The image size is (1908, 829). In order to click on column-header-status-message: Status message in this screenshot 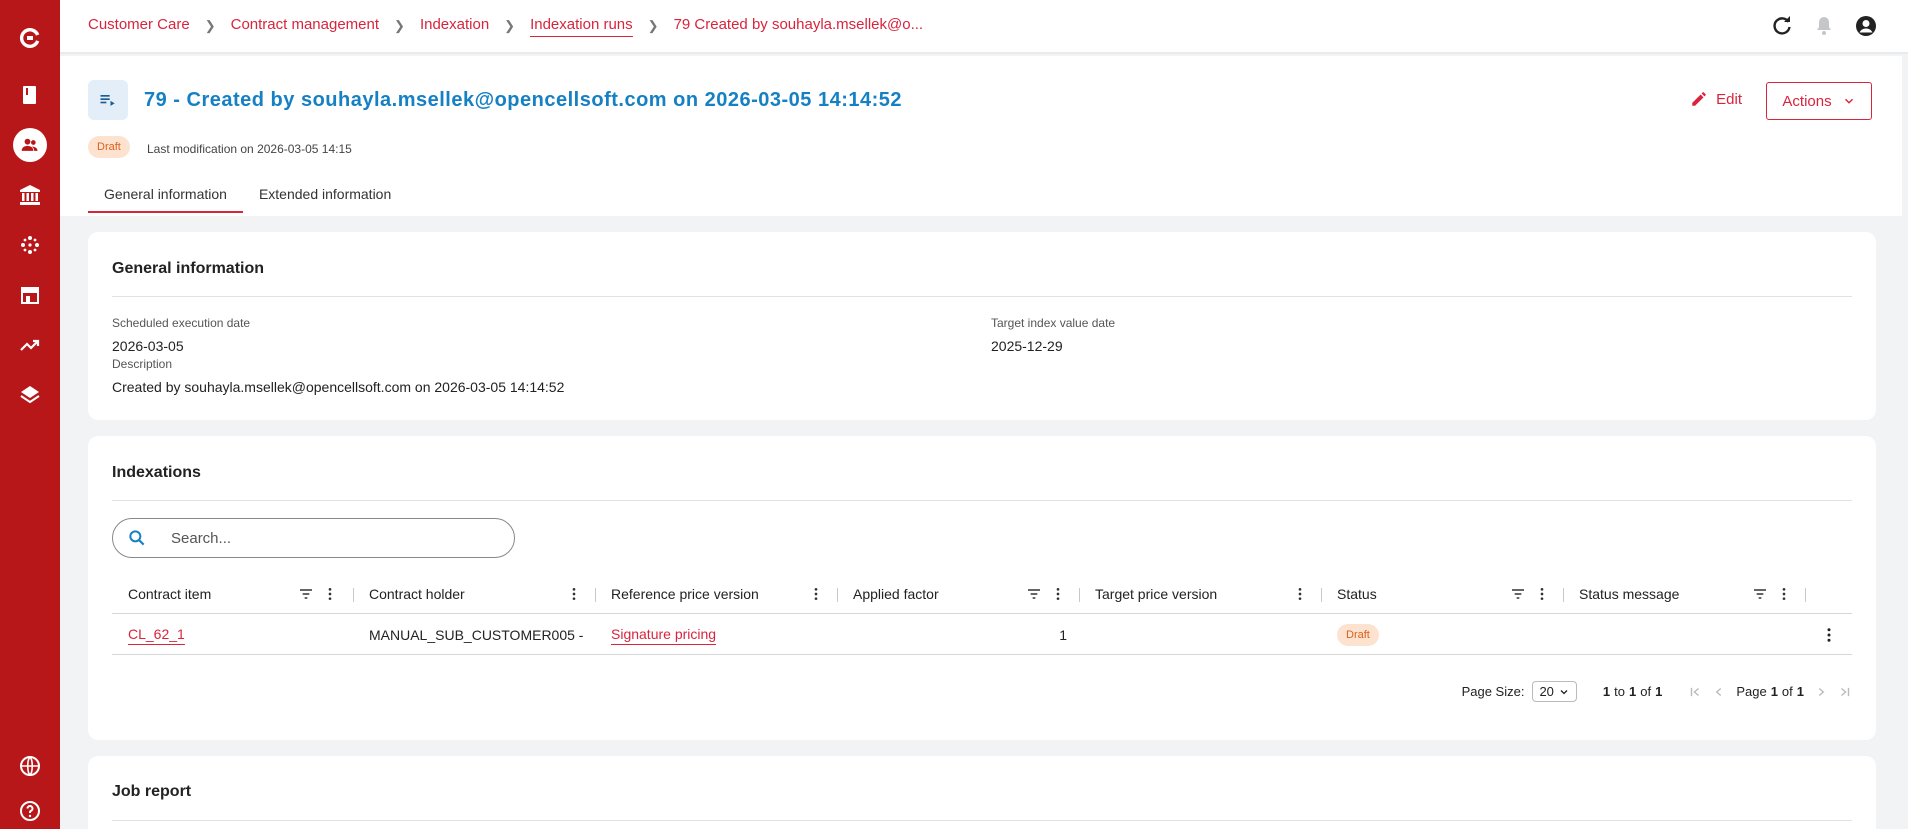, I will do `click(1629, 594)`.